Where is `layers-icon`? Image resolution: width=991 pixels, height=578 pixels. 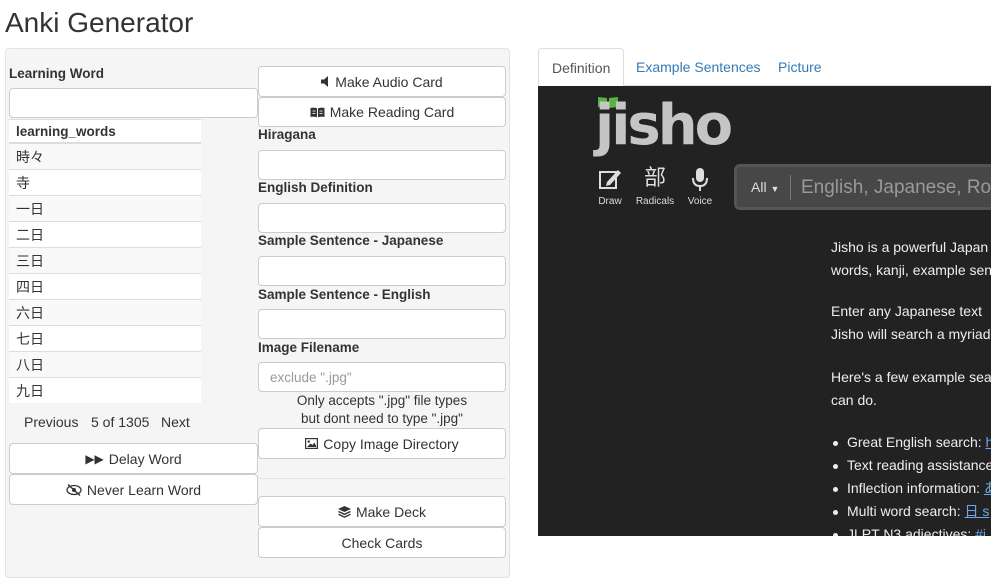
layers-icon is located at coordinates (344, 511).